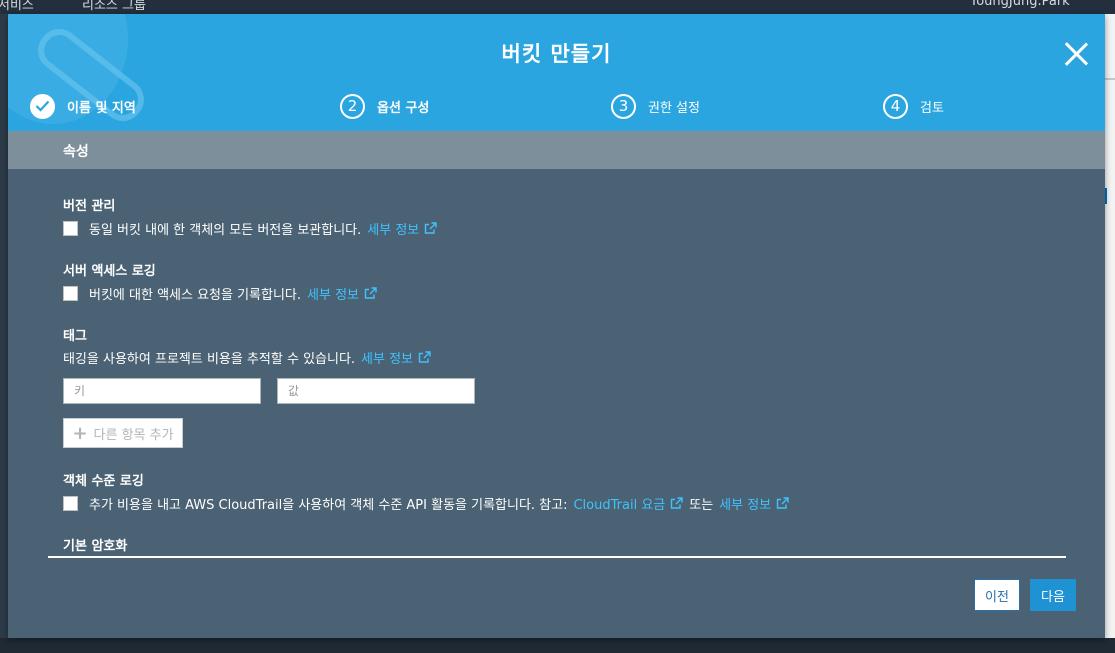 This screenshot has height=653, width=1115. I want to click on add-tag-label: 다른 항목 추가, so click(133, 435).